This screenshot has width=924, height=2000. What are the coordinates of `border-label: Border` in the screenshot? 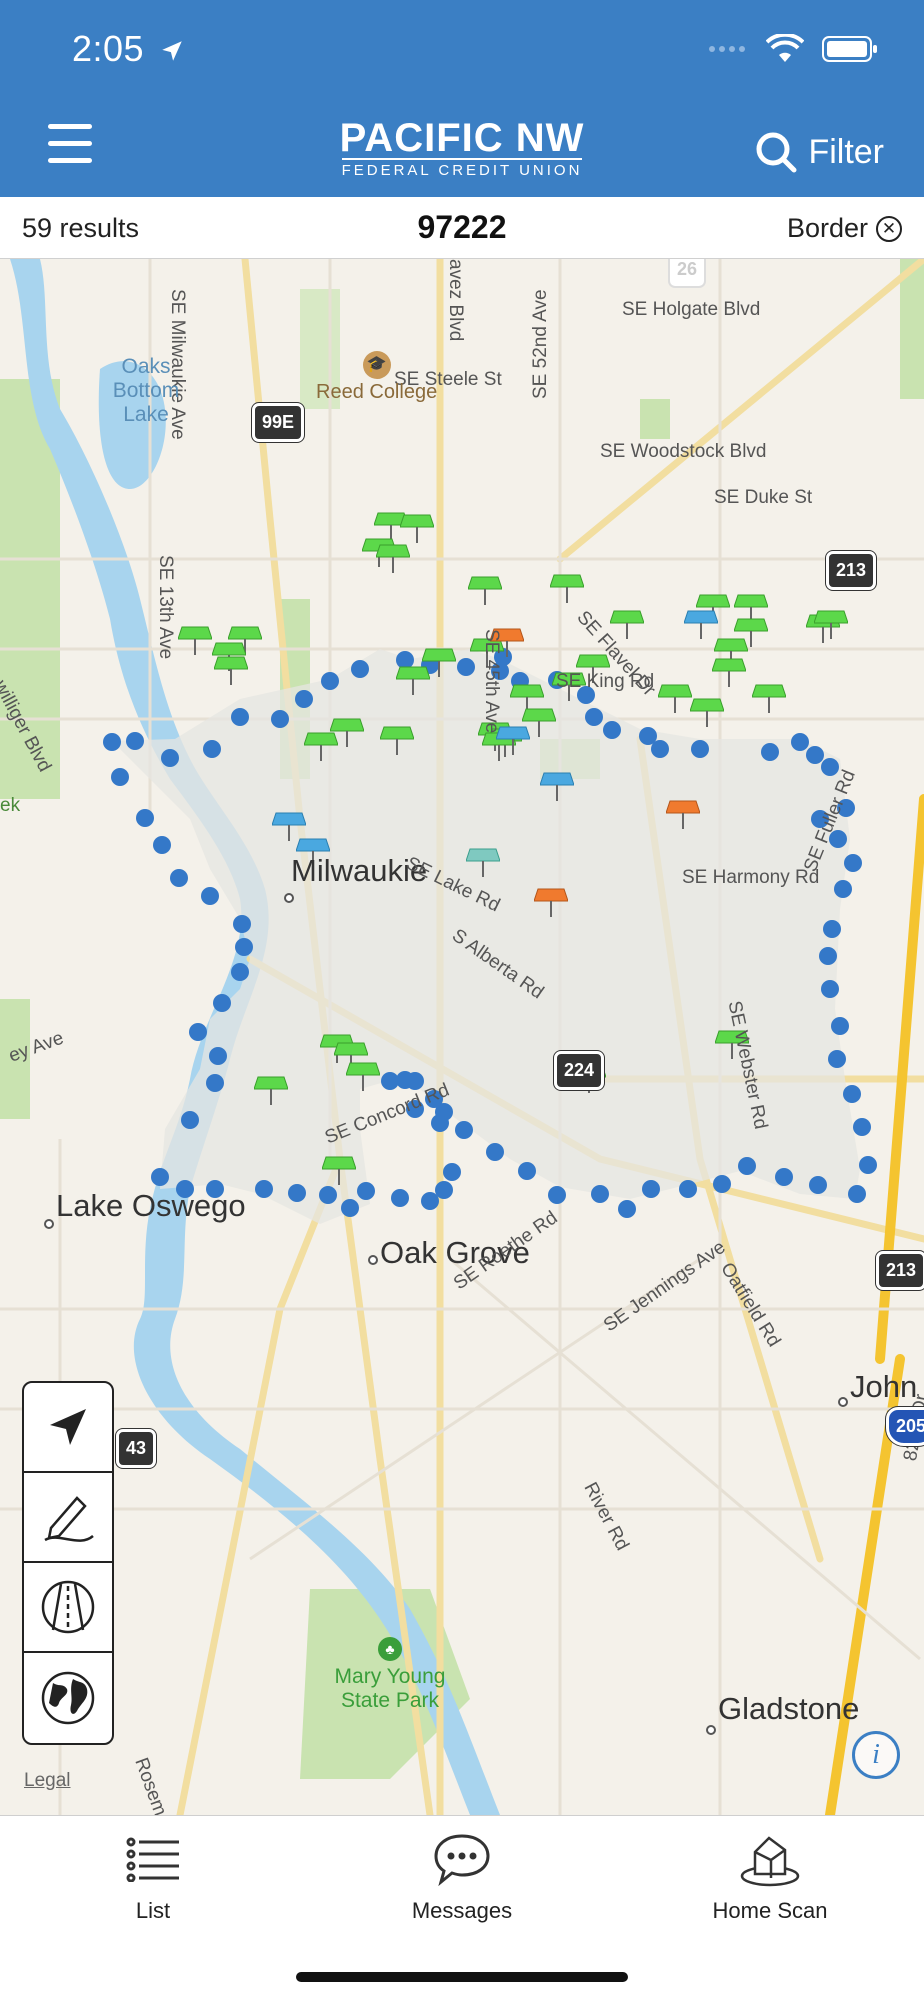 It's located at (827, 228).